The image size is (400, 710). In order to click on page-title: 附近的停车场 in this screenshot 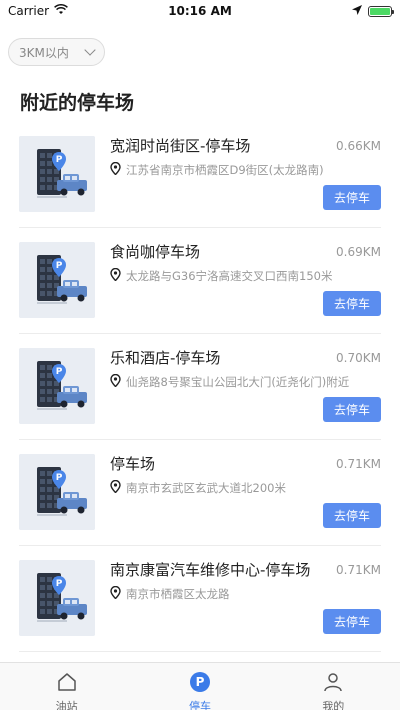, I will do `click(77, 103)`.